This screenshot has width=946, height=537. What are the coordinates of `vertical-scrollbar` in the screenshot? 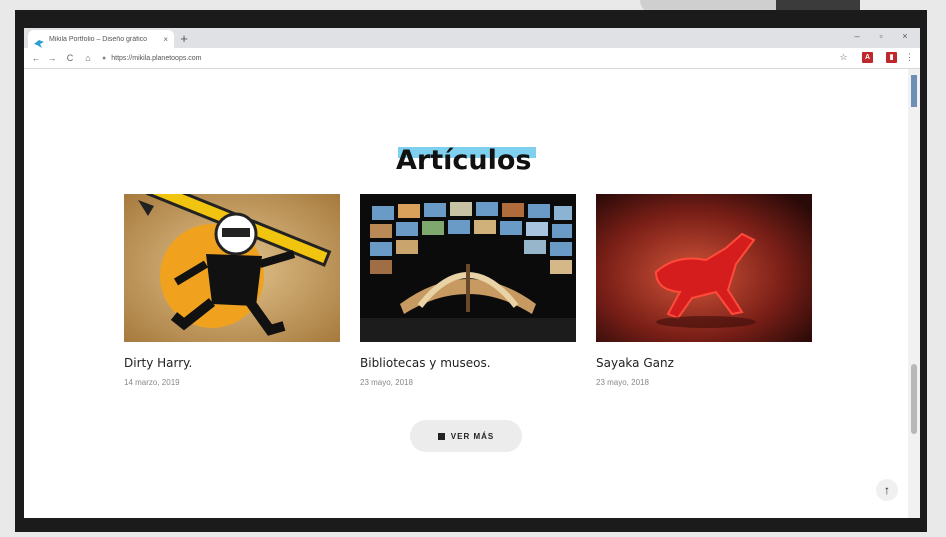 It's located at (914, 293).